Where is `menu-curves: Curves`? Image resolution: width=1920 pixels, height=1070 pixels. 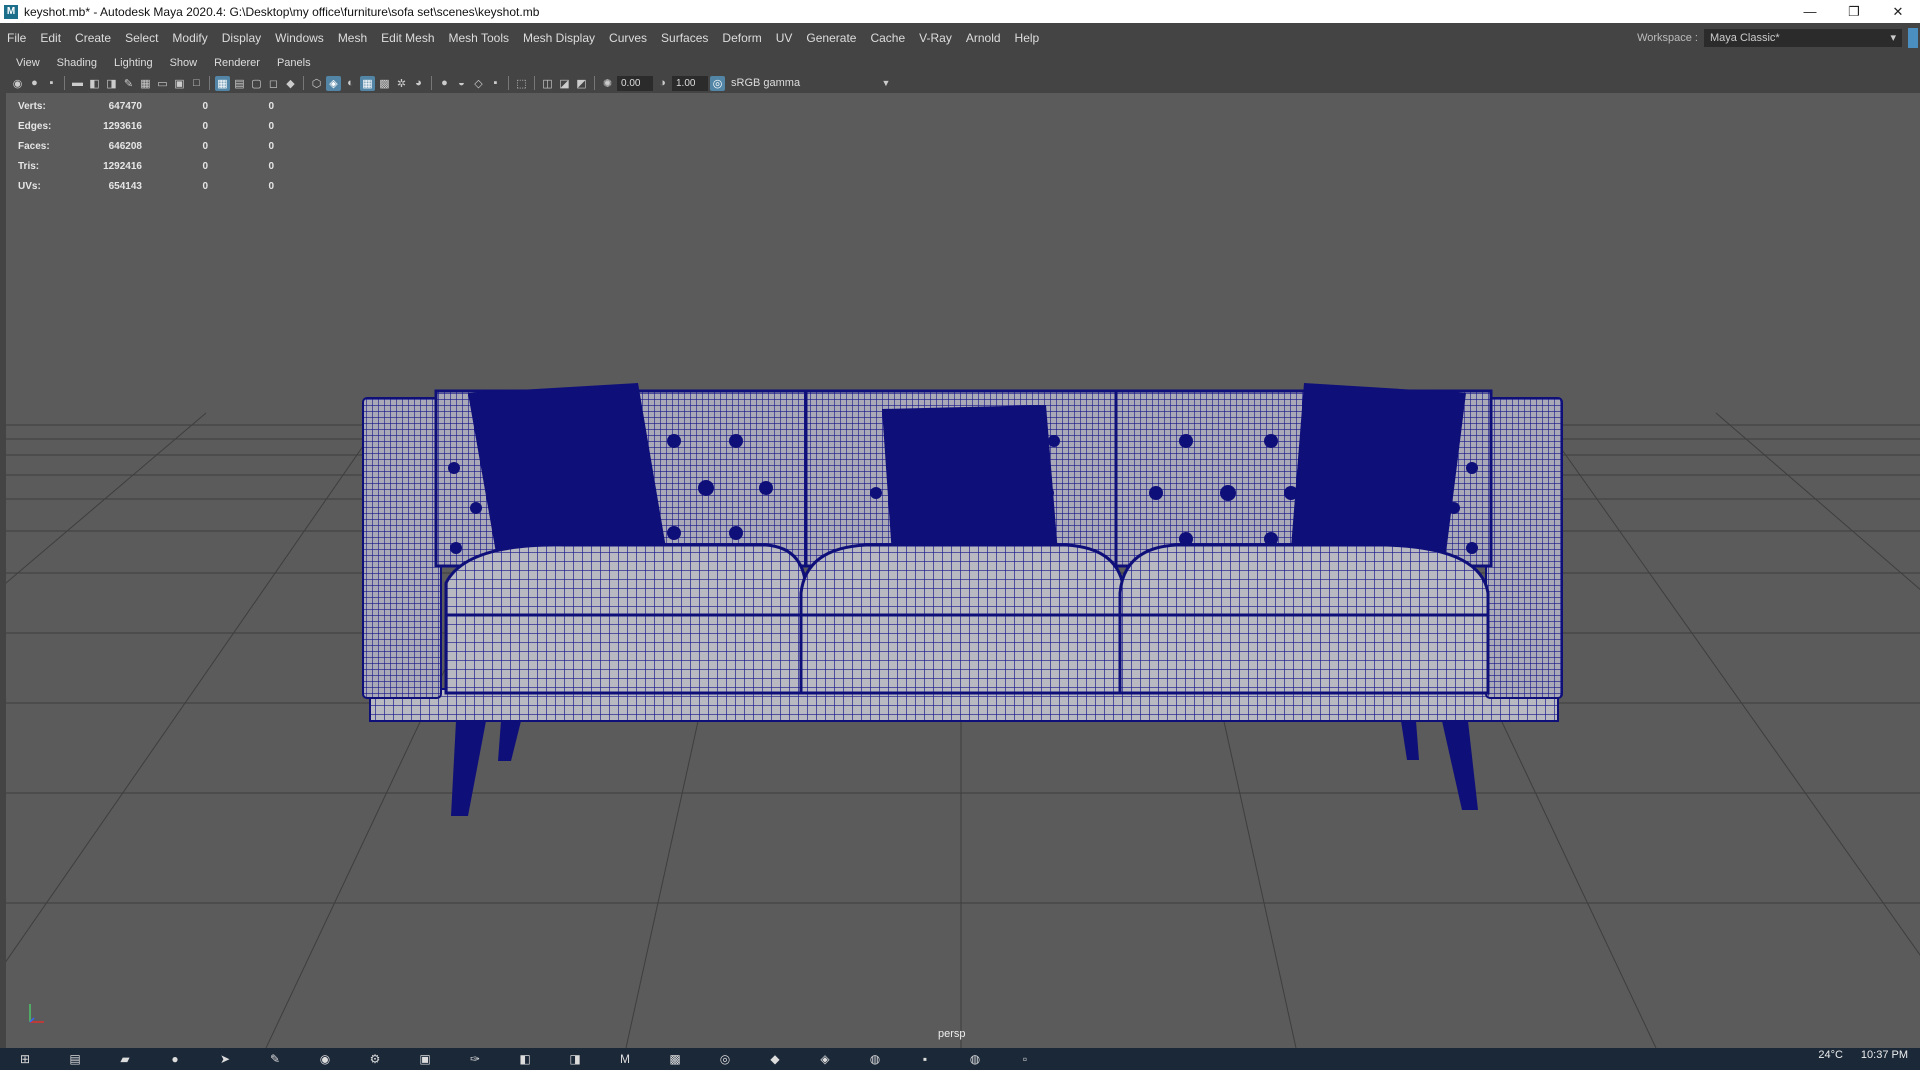 menu-curves: Curves is located at coordinates (628, 38).